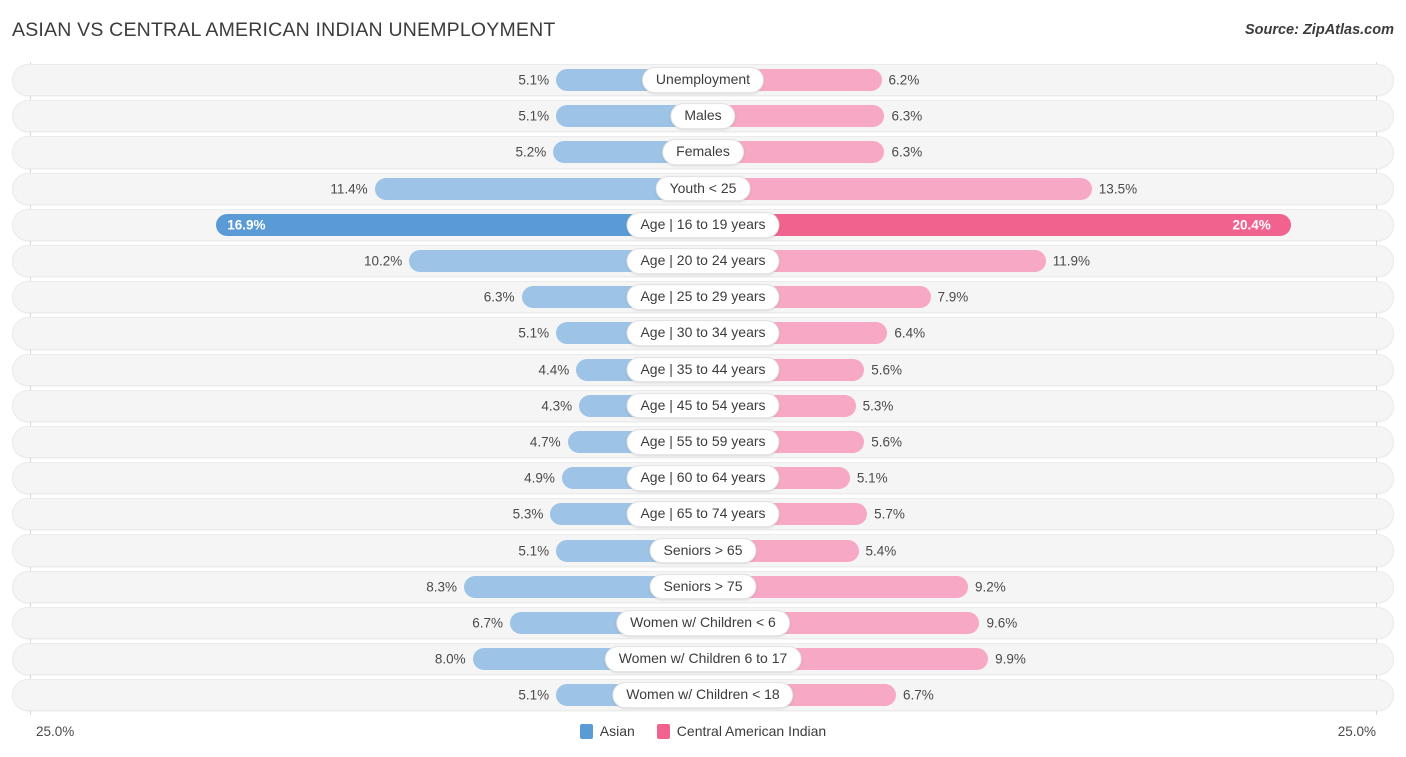 Image resolution: width=1406 pixels, height=757 pixels. I want to click on chart-row: 16.9% 20.4% Age | 16 to 19 years, so click(703, 225).